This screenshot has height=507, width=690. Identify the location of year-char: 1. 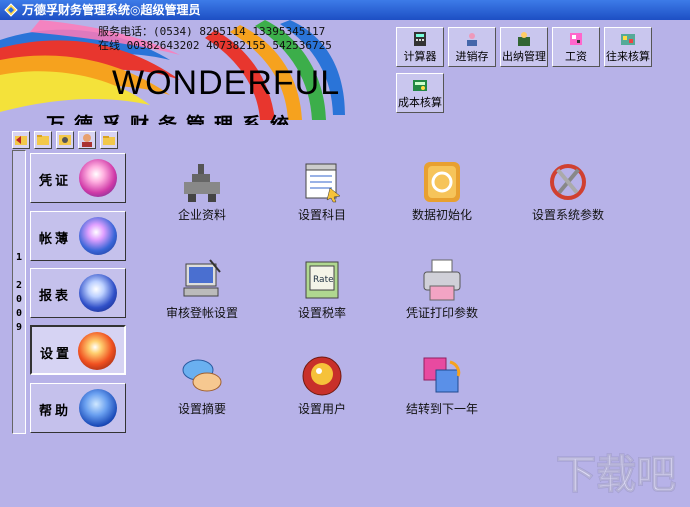
(19, 257).